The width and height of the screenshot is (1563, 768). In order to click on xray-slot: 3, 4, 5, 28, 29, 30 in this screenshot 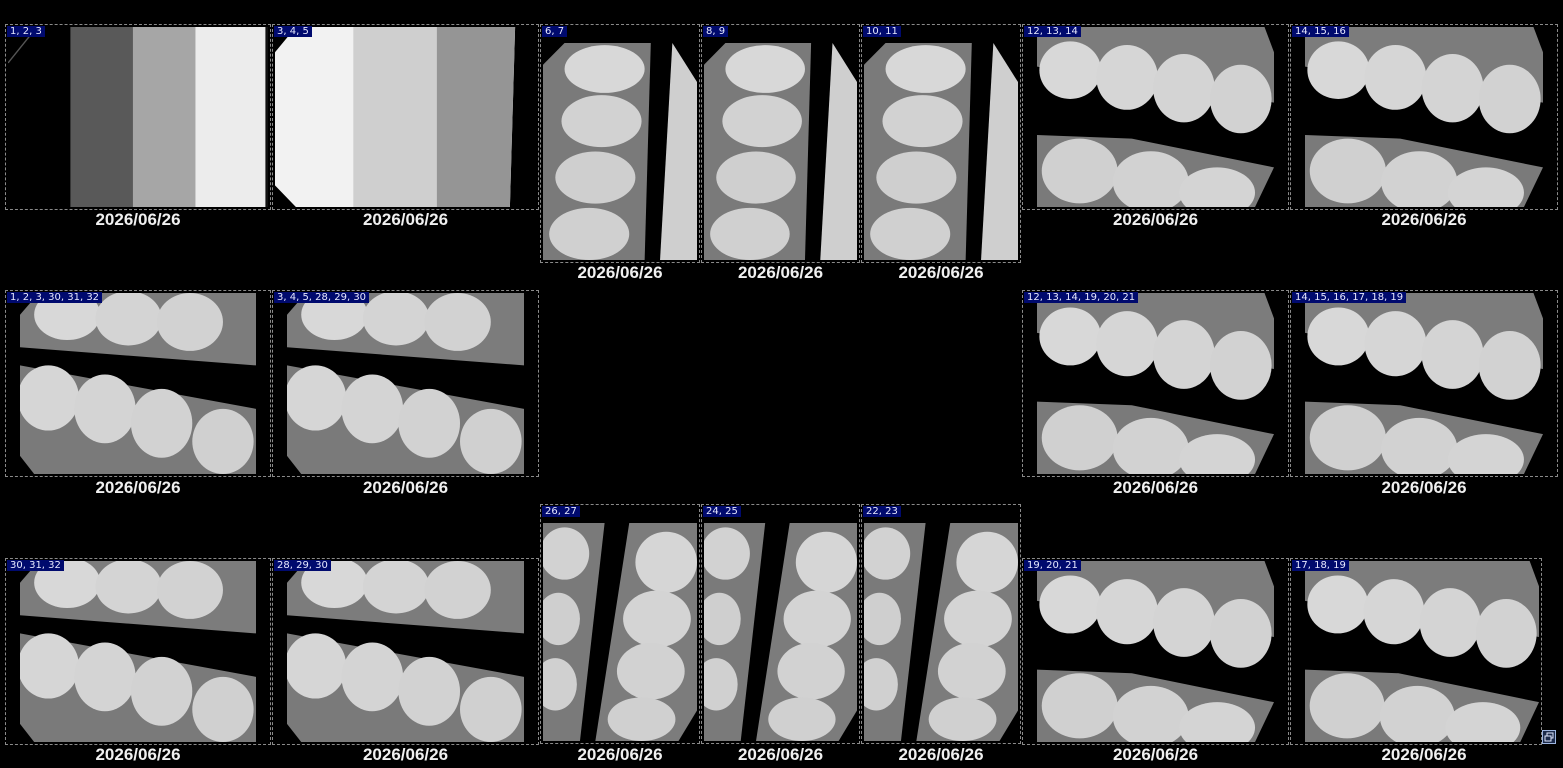, I will do `click(405, 383)`.